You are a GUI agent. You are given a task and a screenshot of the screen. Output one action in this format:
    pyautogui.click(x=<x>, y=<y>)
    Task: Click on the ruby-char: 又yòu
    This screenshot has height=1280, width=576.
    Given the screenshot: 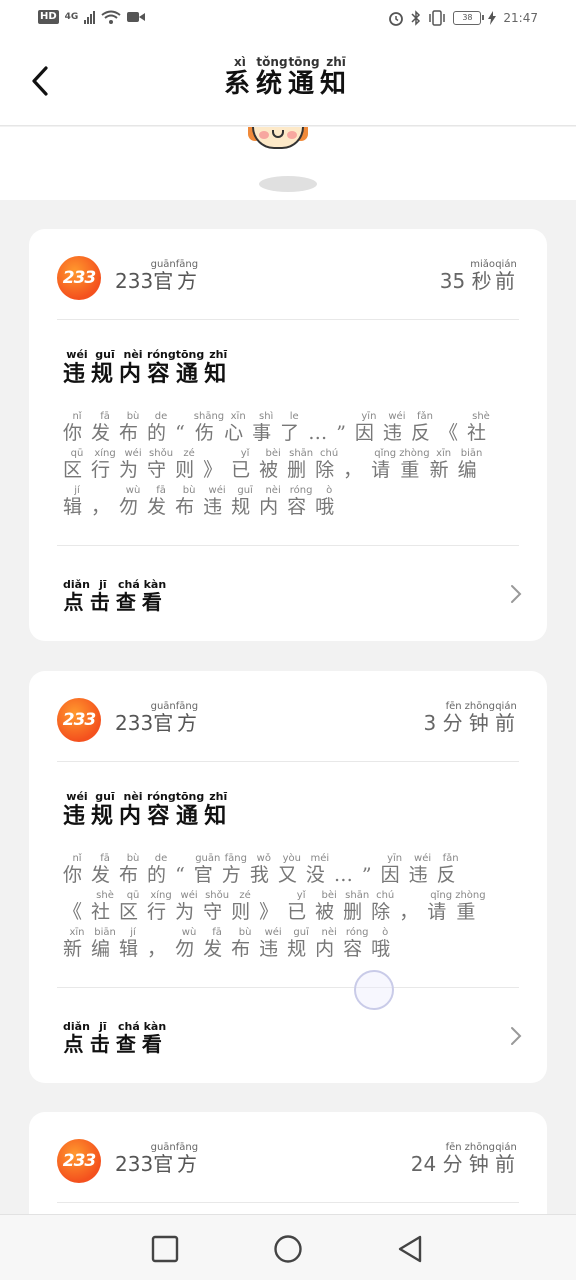 What is the action you would take?
    pyautogui.click(x=291, y=869)
    